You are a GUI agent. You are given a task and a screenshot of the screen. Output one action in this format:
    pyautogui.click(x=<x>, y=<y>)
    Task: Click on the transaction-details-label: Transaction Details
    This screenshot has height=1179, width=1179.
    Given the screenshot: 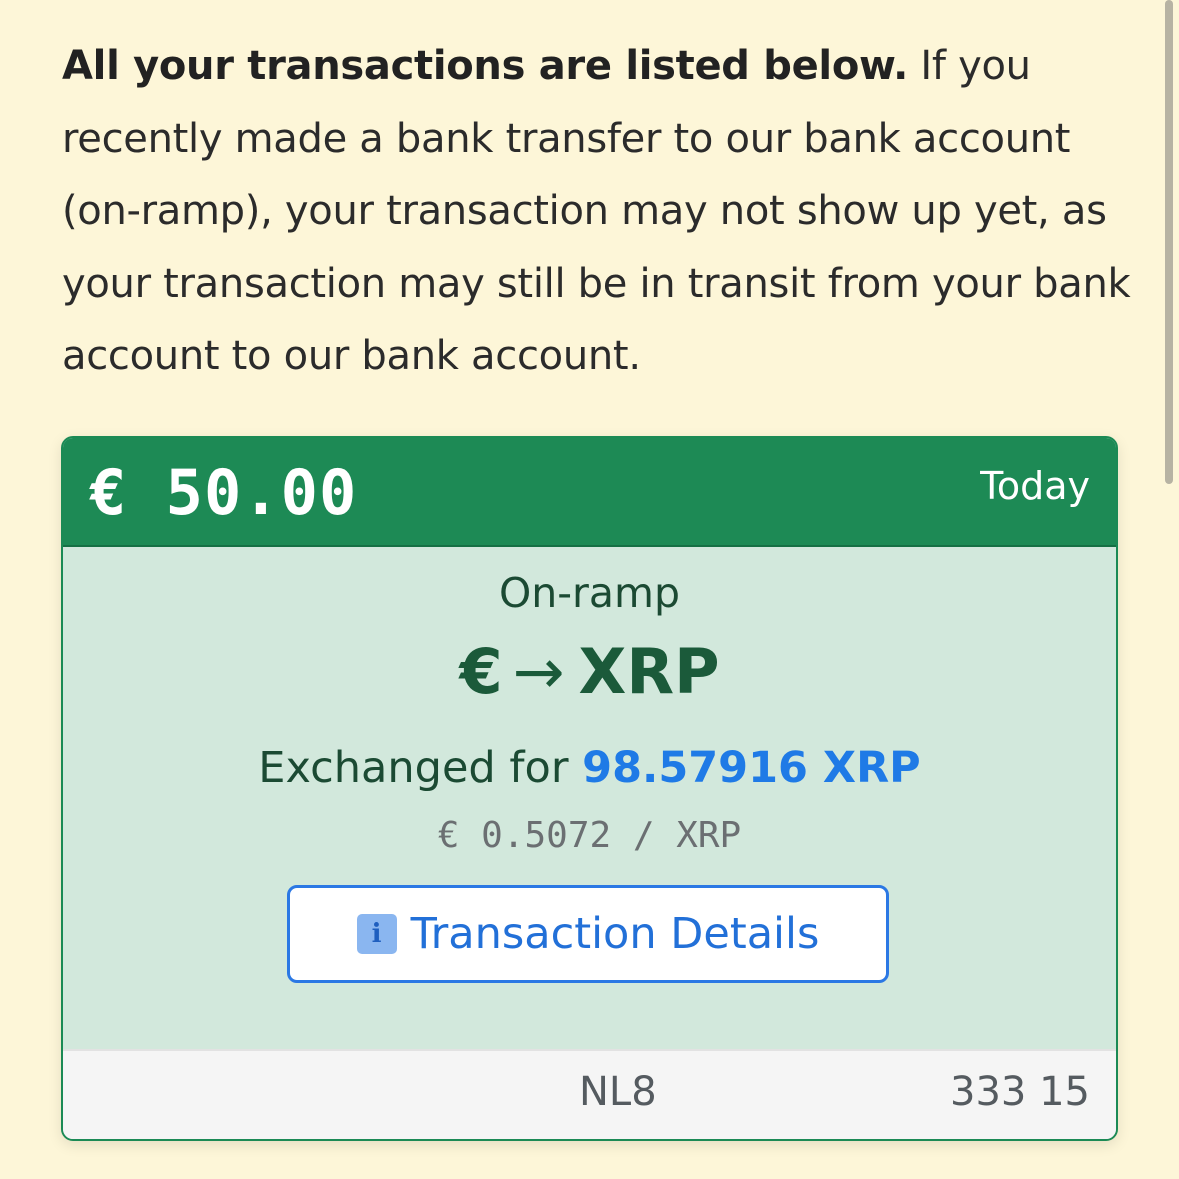 What is the action you would take?
    pyautogui.click(x=615, y=934)
    